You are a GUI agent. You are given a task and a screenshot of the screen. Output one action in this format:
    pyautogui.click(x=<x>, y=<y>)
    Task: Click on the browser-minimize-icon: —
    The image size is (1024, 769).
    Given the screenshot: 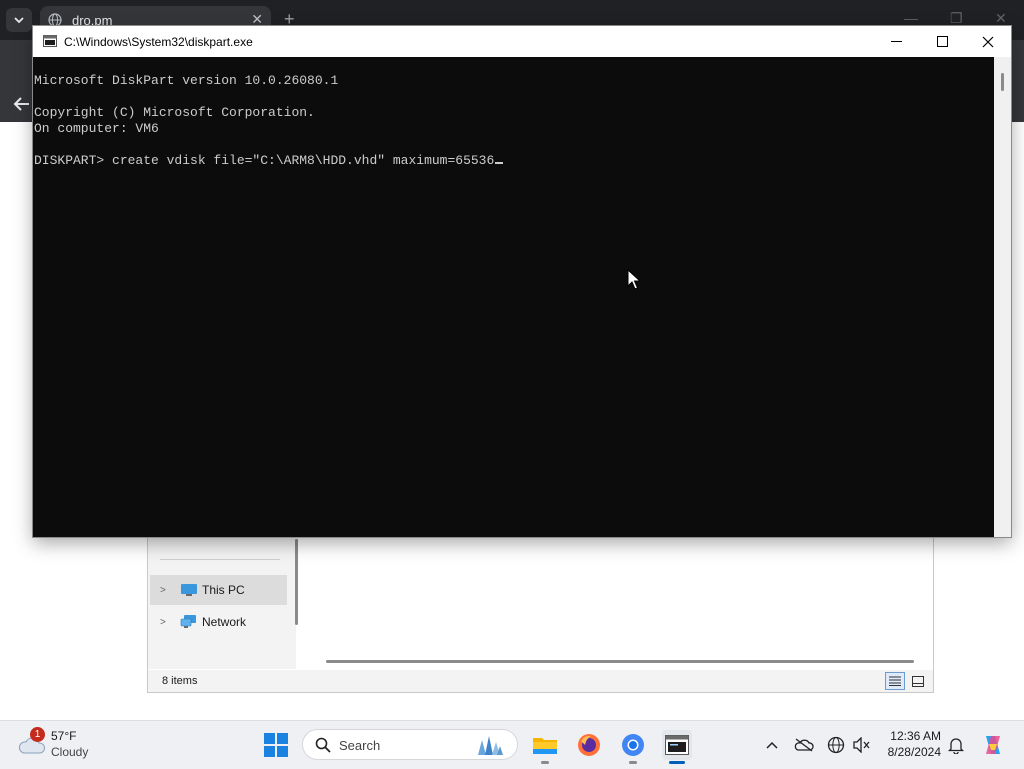 What is the action you would take?
    pyautogui.click(x=911, y=18)
    